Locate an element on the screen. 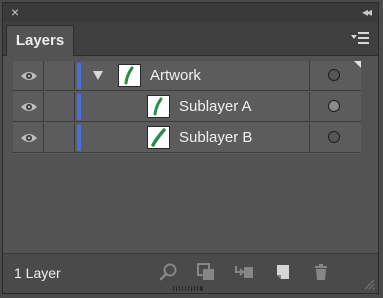 The image size is (383, 298). layer-row-artwork: Artwork is located at coordinates (187, 76).